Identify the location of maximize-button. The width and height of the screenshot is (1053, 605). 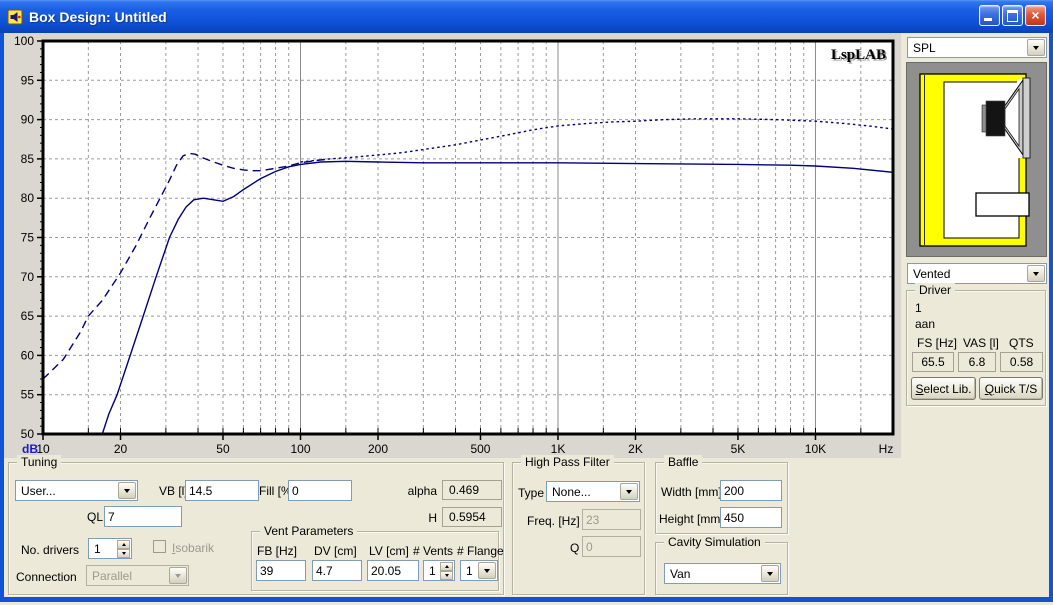
(1012, 15).